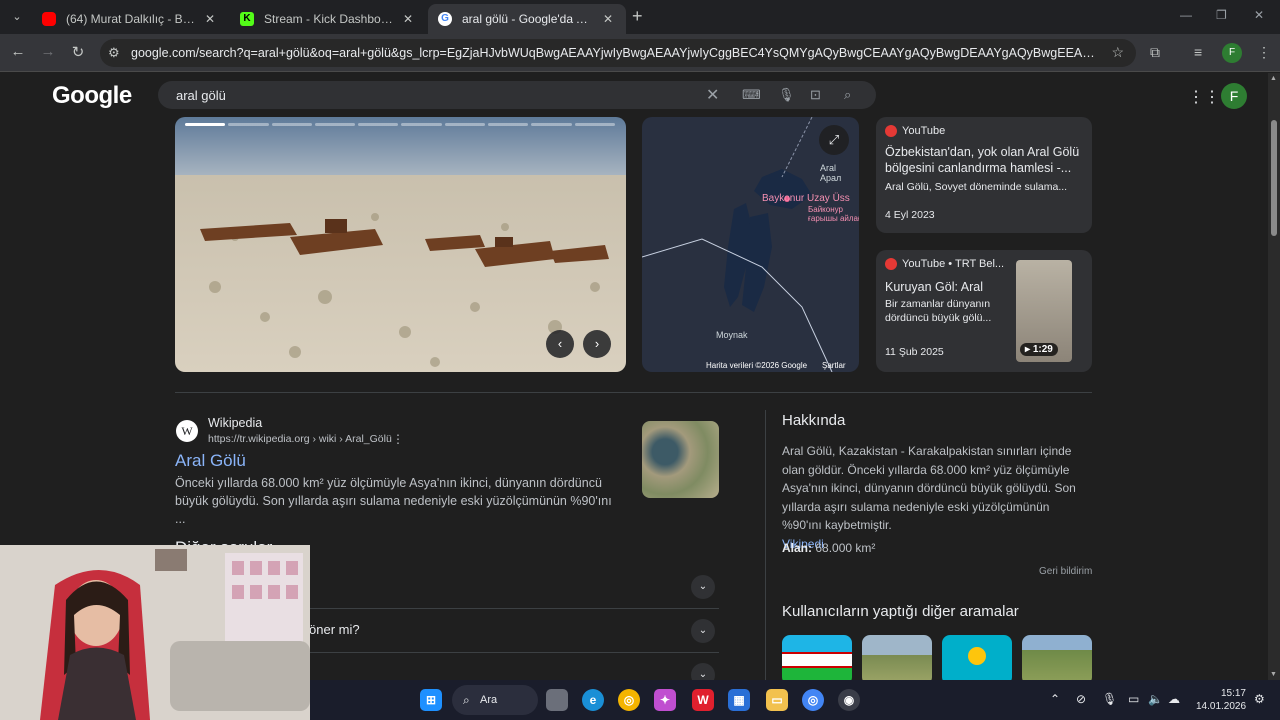 The height and width of the screenshot is (720, 1280). I want to click on map-label: Байконур, so click(825, 209).